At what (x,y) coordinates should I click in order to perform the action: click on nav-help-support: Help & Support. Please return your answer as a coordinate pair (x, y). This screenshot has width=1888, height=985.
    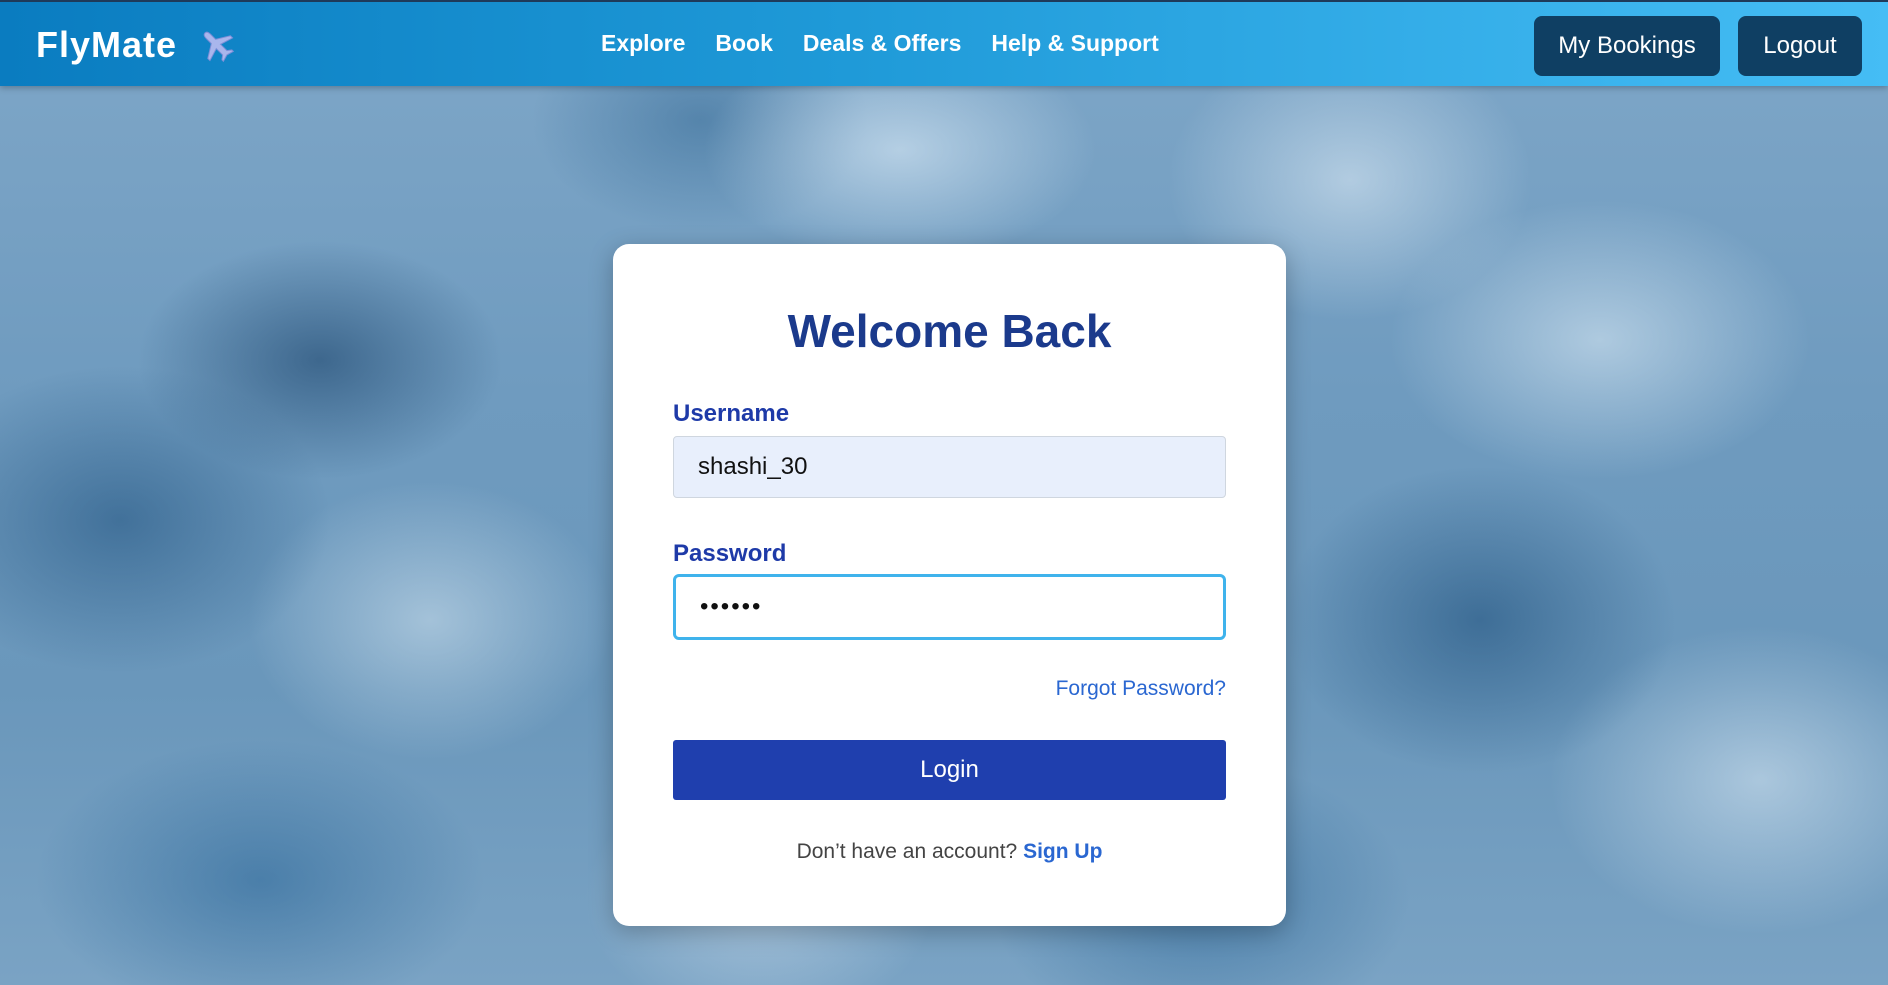
    Looking at the image, I should click on (1074, 43).